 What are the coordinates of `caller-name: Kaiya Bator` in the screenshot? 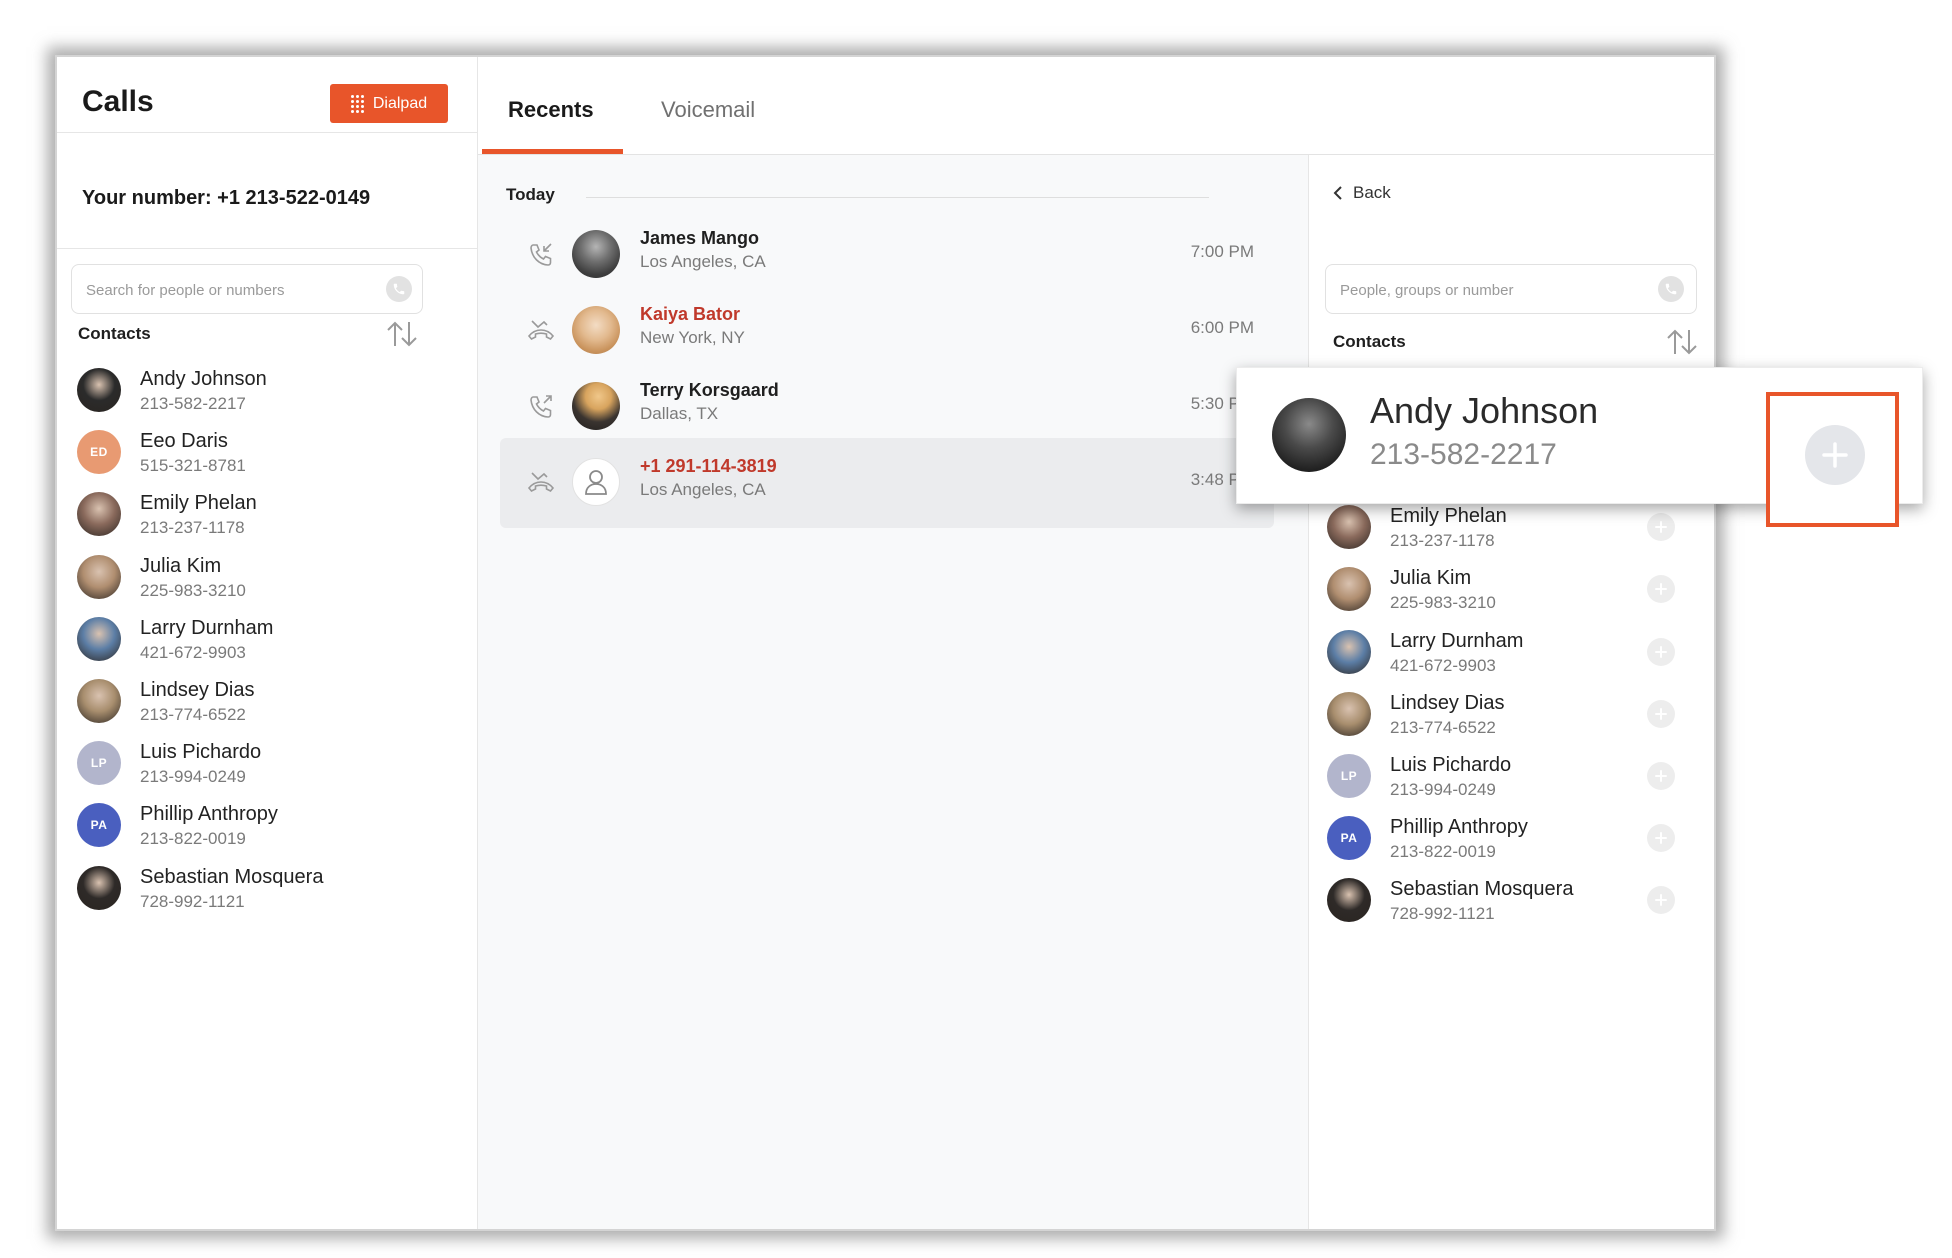 It's located at (690, 314).